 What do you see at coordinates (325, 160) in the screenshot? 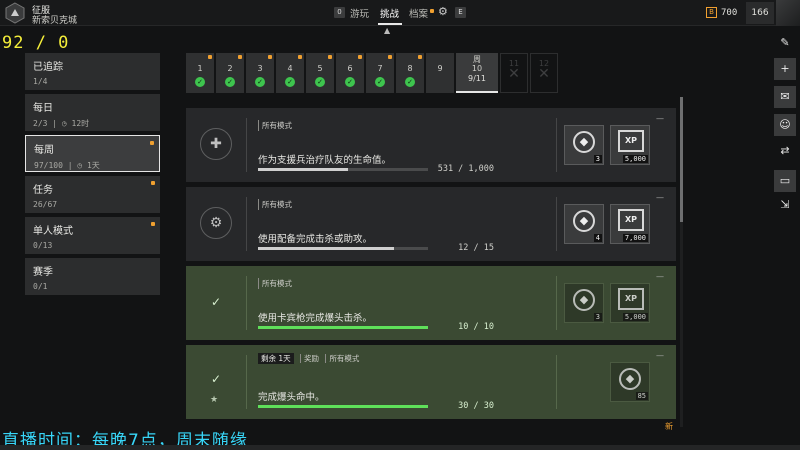
I see `challenge-description: 作为支援兵治疗队友的生命值。` at bounding box center [325, 160].